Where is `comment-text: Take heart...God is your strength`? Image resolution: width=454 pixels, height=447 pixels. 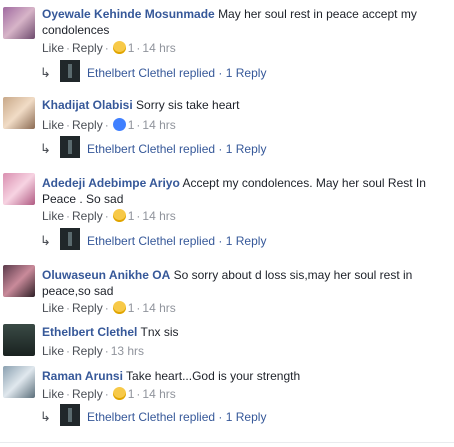 comment-text: Take heart...God is your strength is located at coordinates (213, 376).